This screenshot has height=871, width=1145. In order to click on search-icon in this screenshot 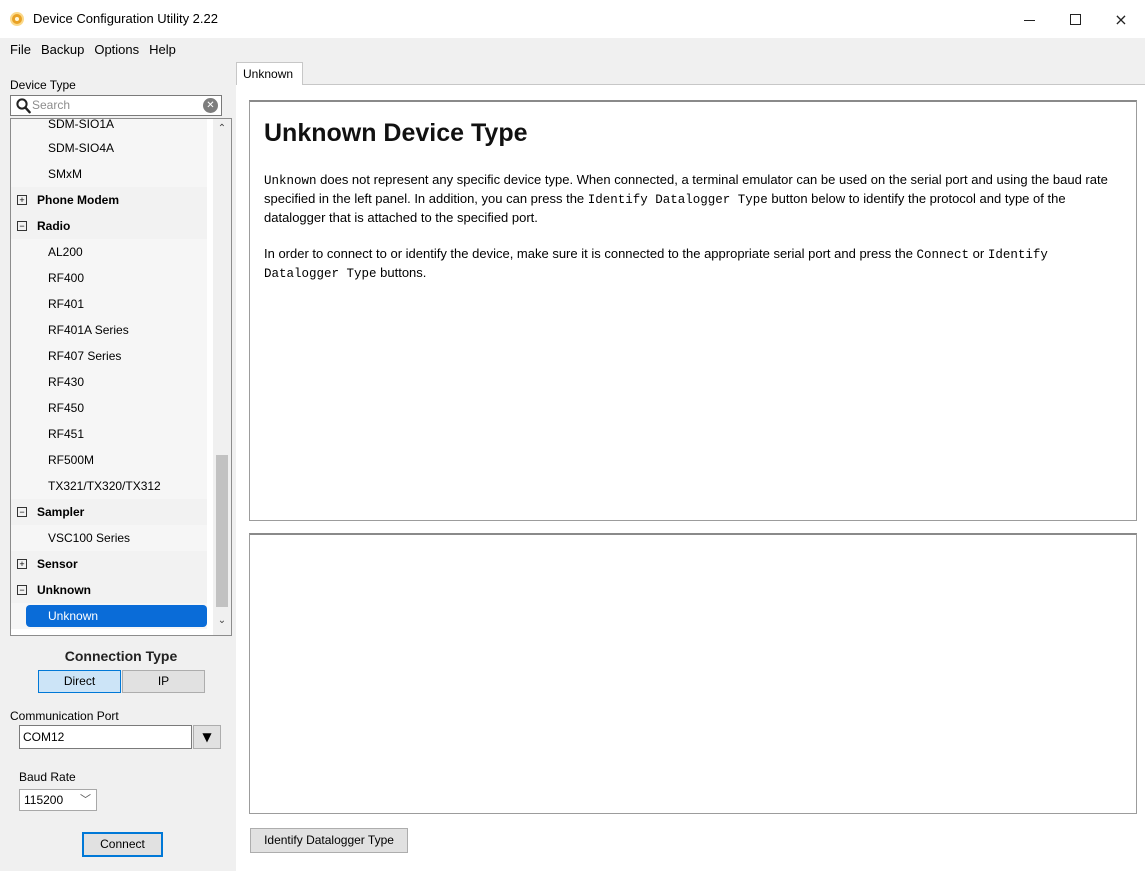, I will do `click(23, 106)`.